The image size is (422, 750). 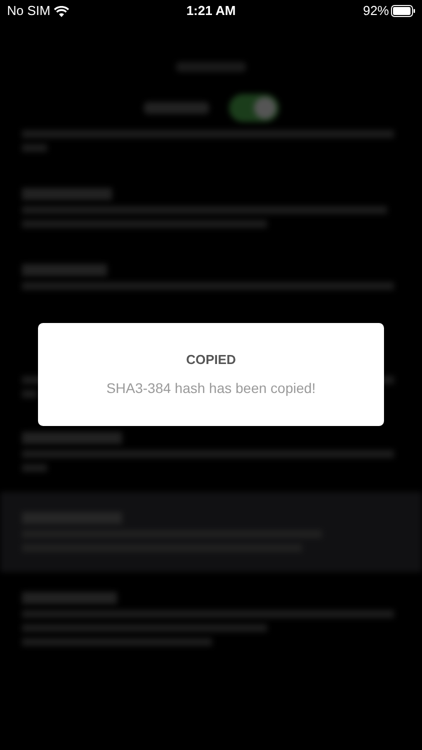 I want to click on battery-icon, so click(x=403, y=11).